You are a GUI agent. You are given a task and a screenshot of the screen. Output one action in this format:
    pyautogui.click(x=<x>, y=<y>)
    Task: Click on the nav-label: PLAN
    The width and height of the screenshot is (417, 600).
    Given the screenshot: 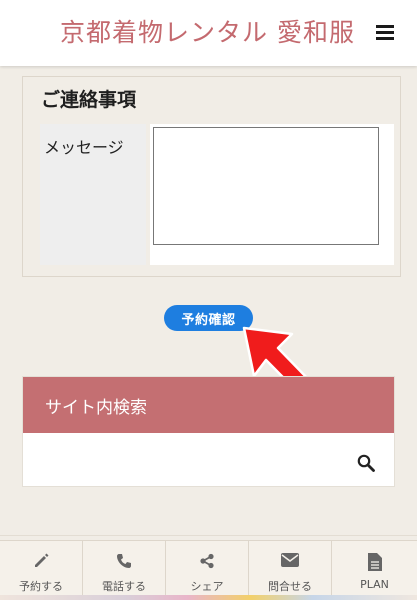 What is the action you would take?
    pyautogui.click(x=374, y=584)
    